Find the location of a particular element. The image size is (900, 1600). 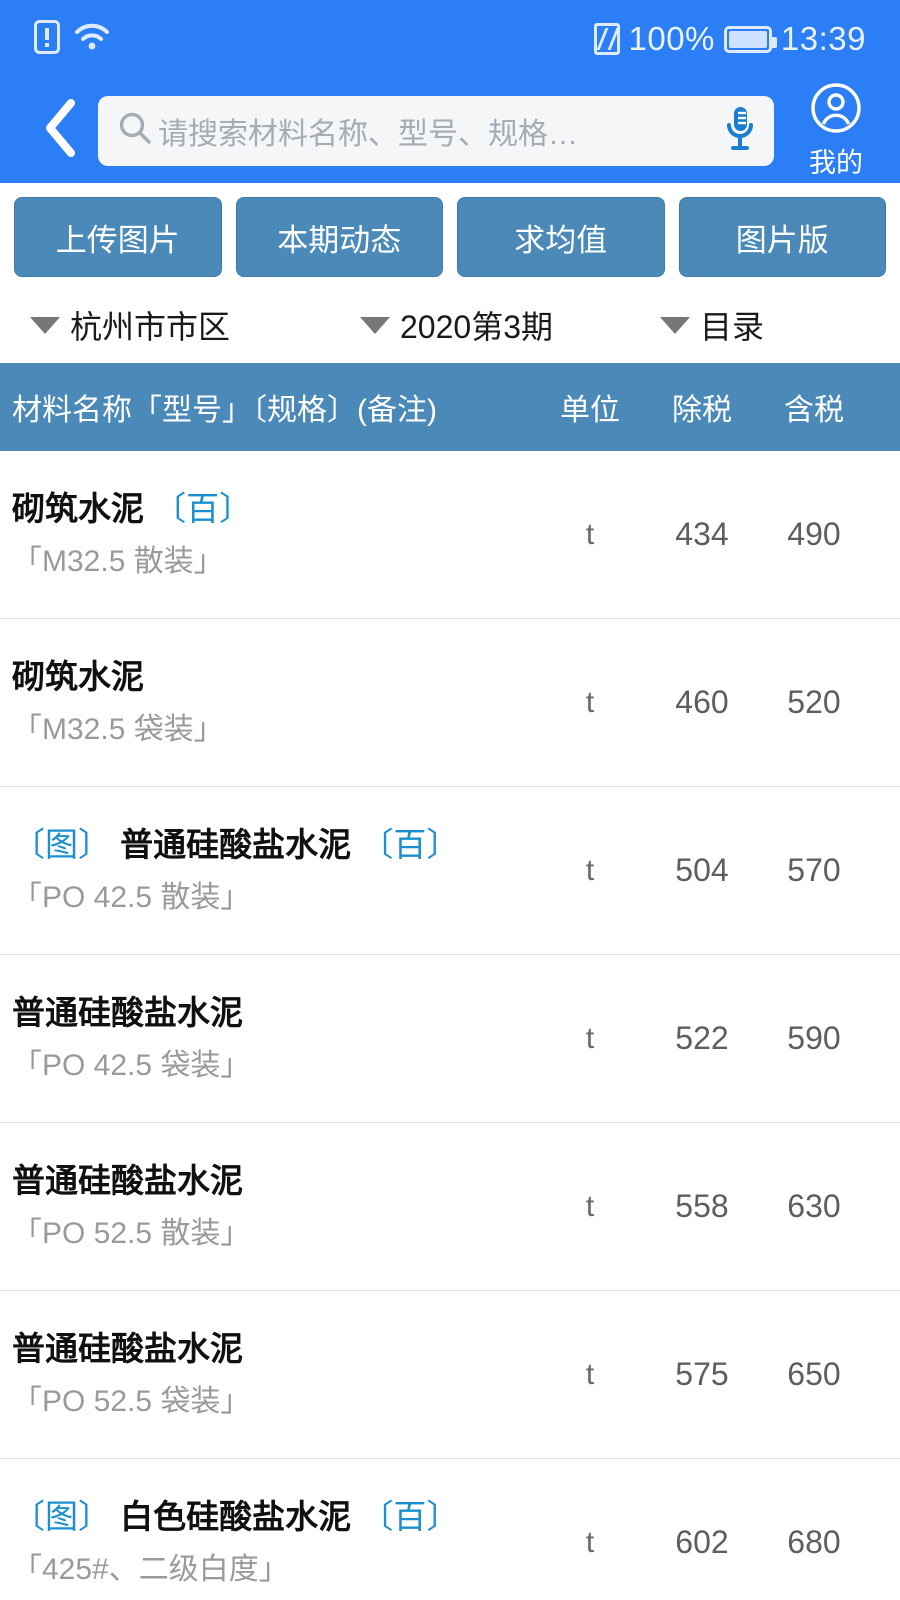

net-price-cell: 434 is located at coordinates (702, 534).